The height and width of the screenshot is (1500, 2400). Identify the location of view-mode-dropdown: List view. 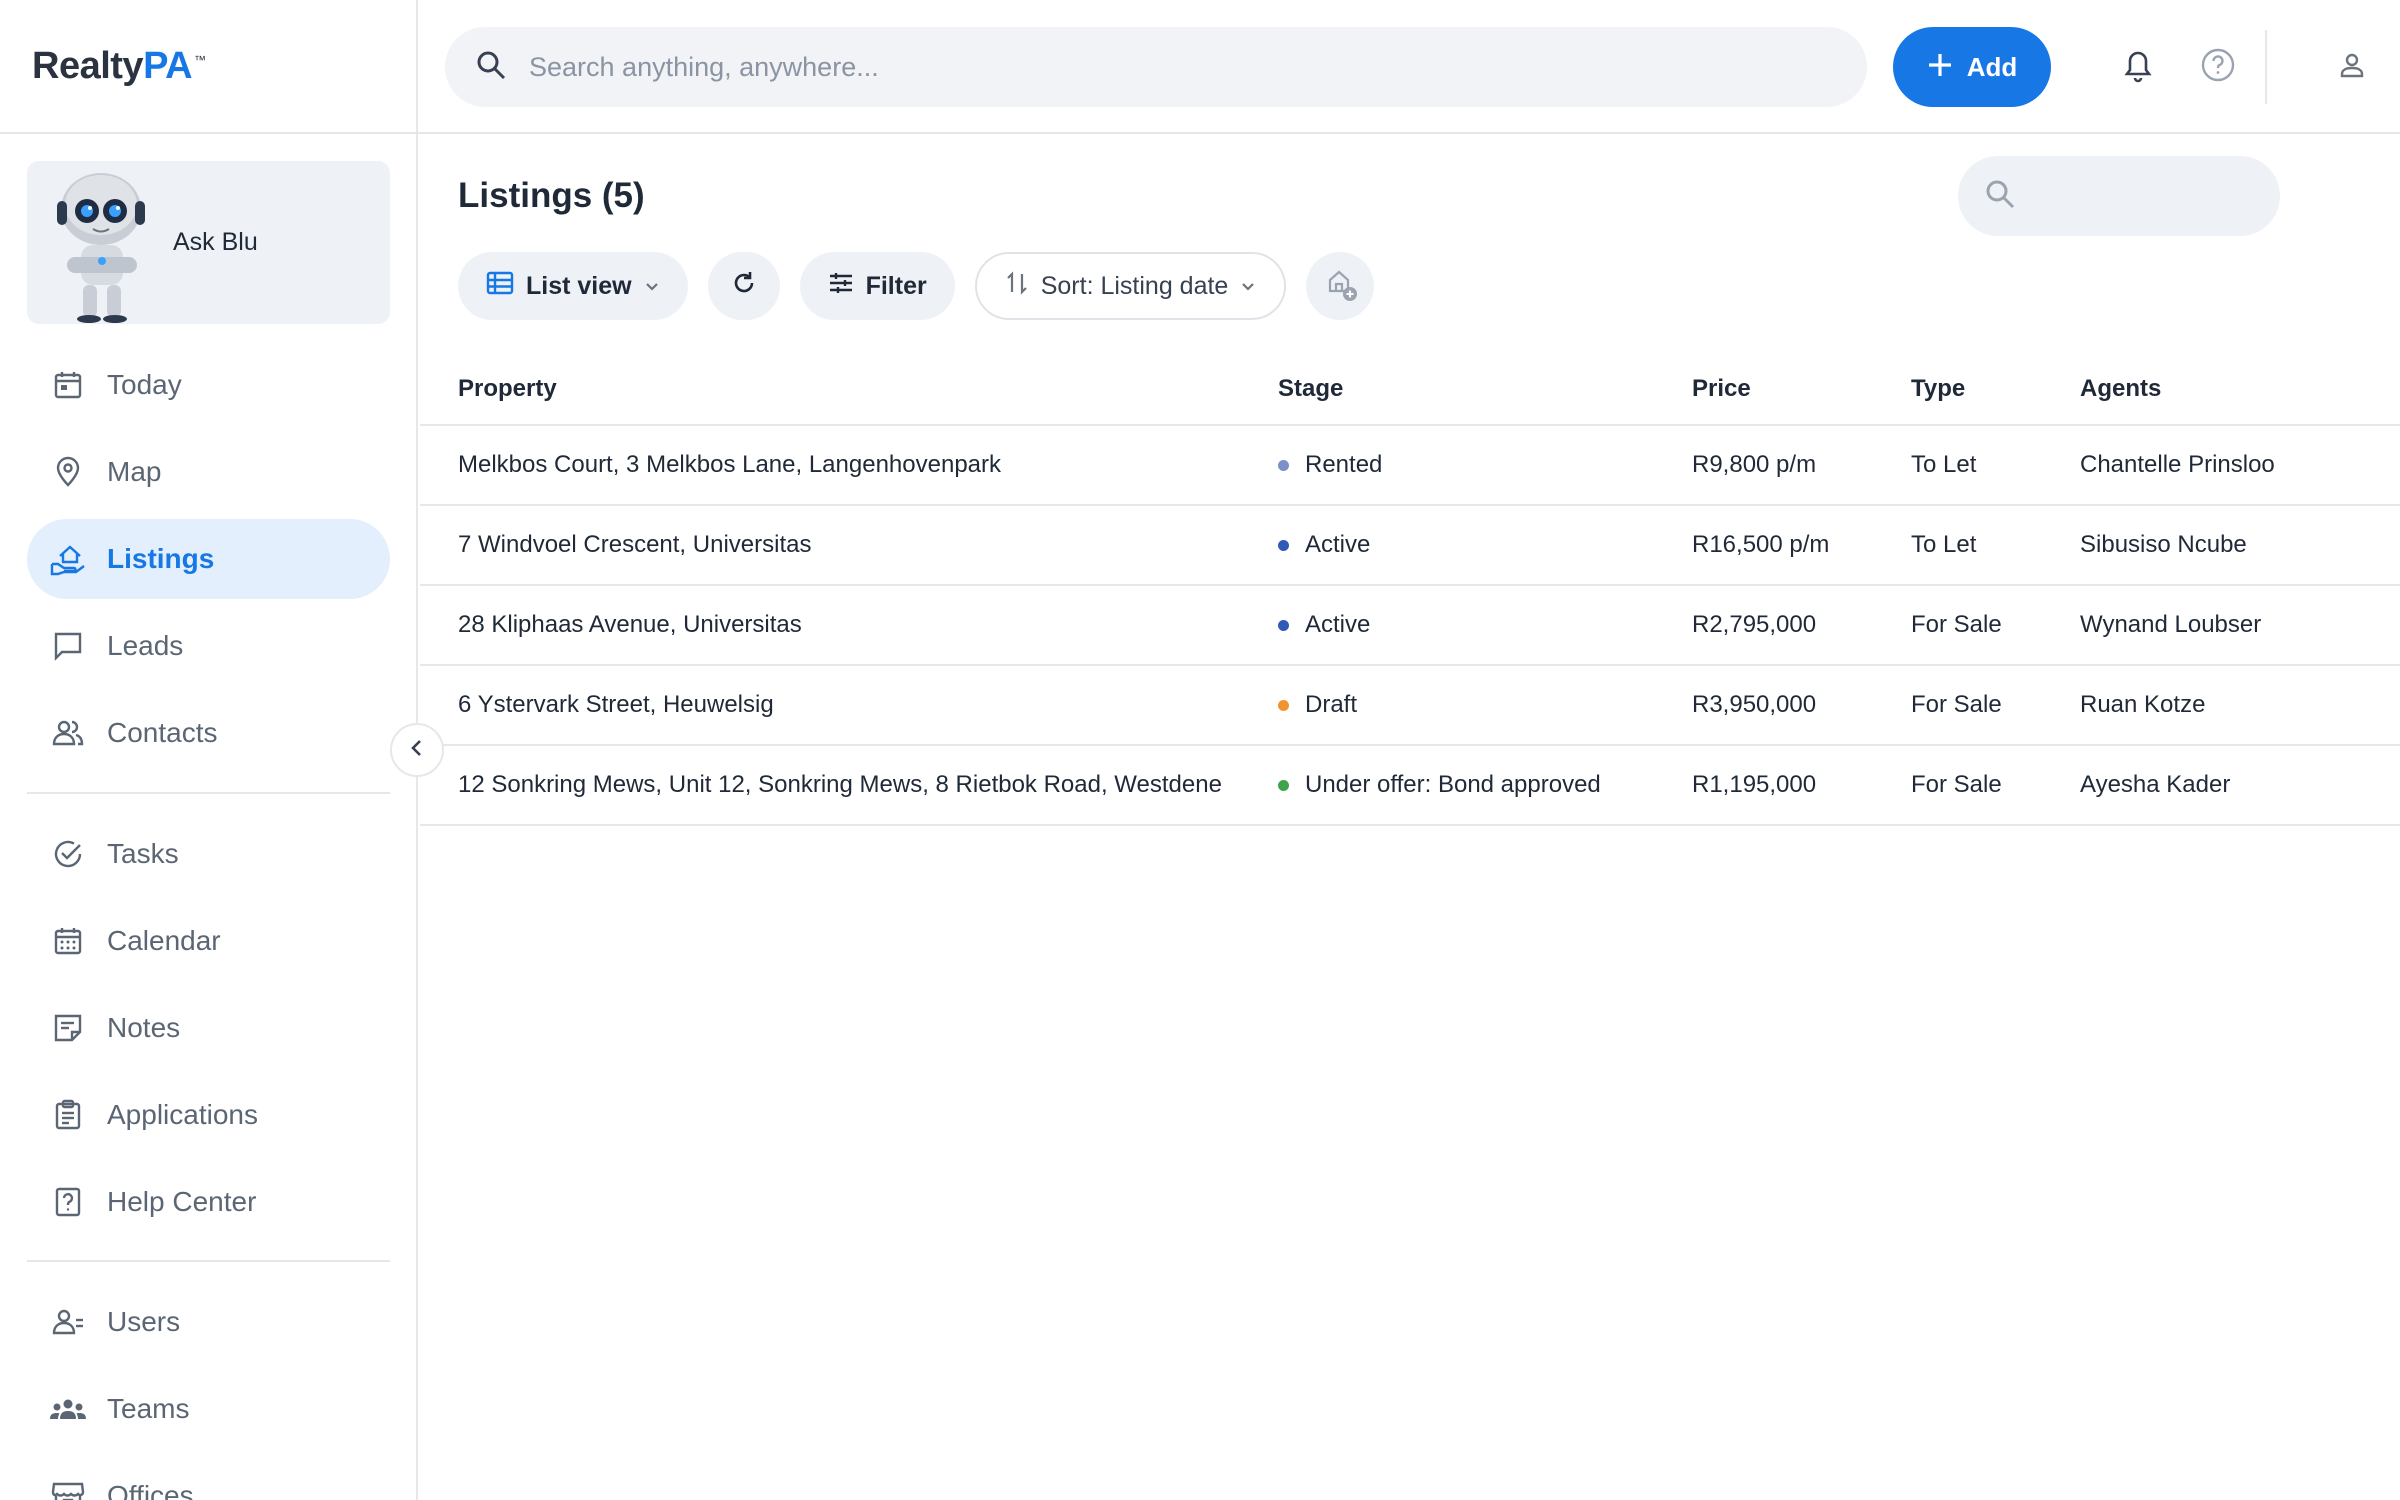
(573, 286).